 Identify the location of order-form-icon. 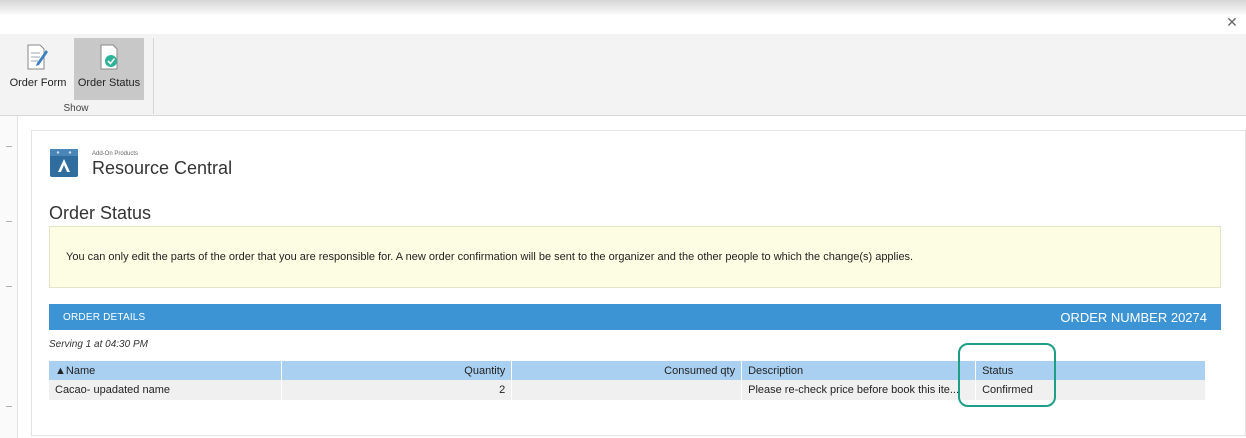
(37, 57).